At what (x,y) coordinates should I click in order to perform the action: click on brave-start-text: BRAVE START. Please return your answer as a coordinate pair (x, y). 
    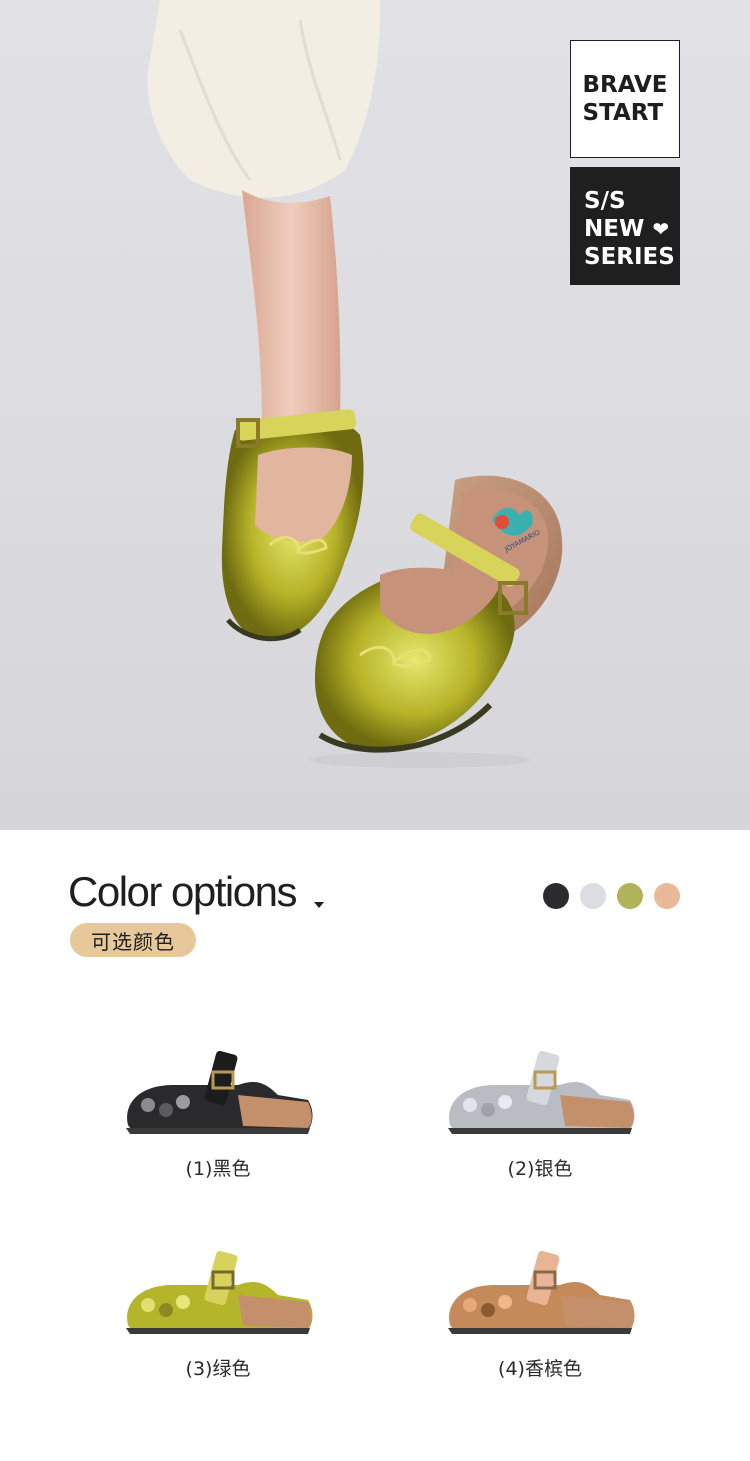
    Looking at the image, I should click on (625, 99).